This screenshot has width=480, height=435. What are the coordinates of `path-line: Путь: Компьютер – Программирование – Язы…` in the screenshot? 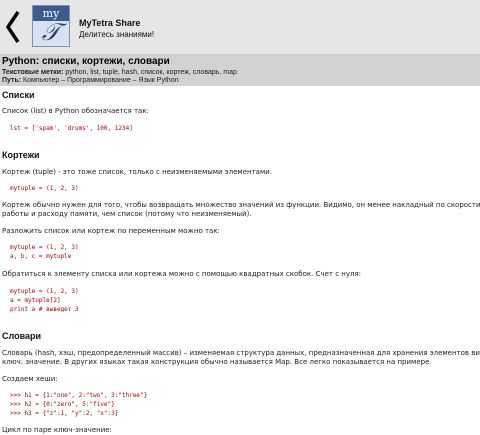 It's located at (90, 80).